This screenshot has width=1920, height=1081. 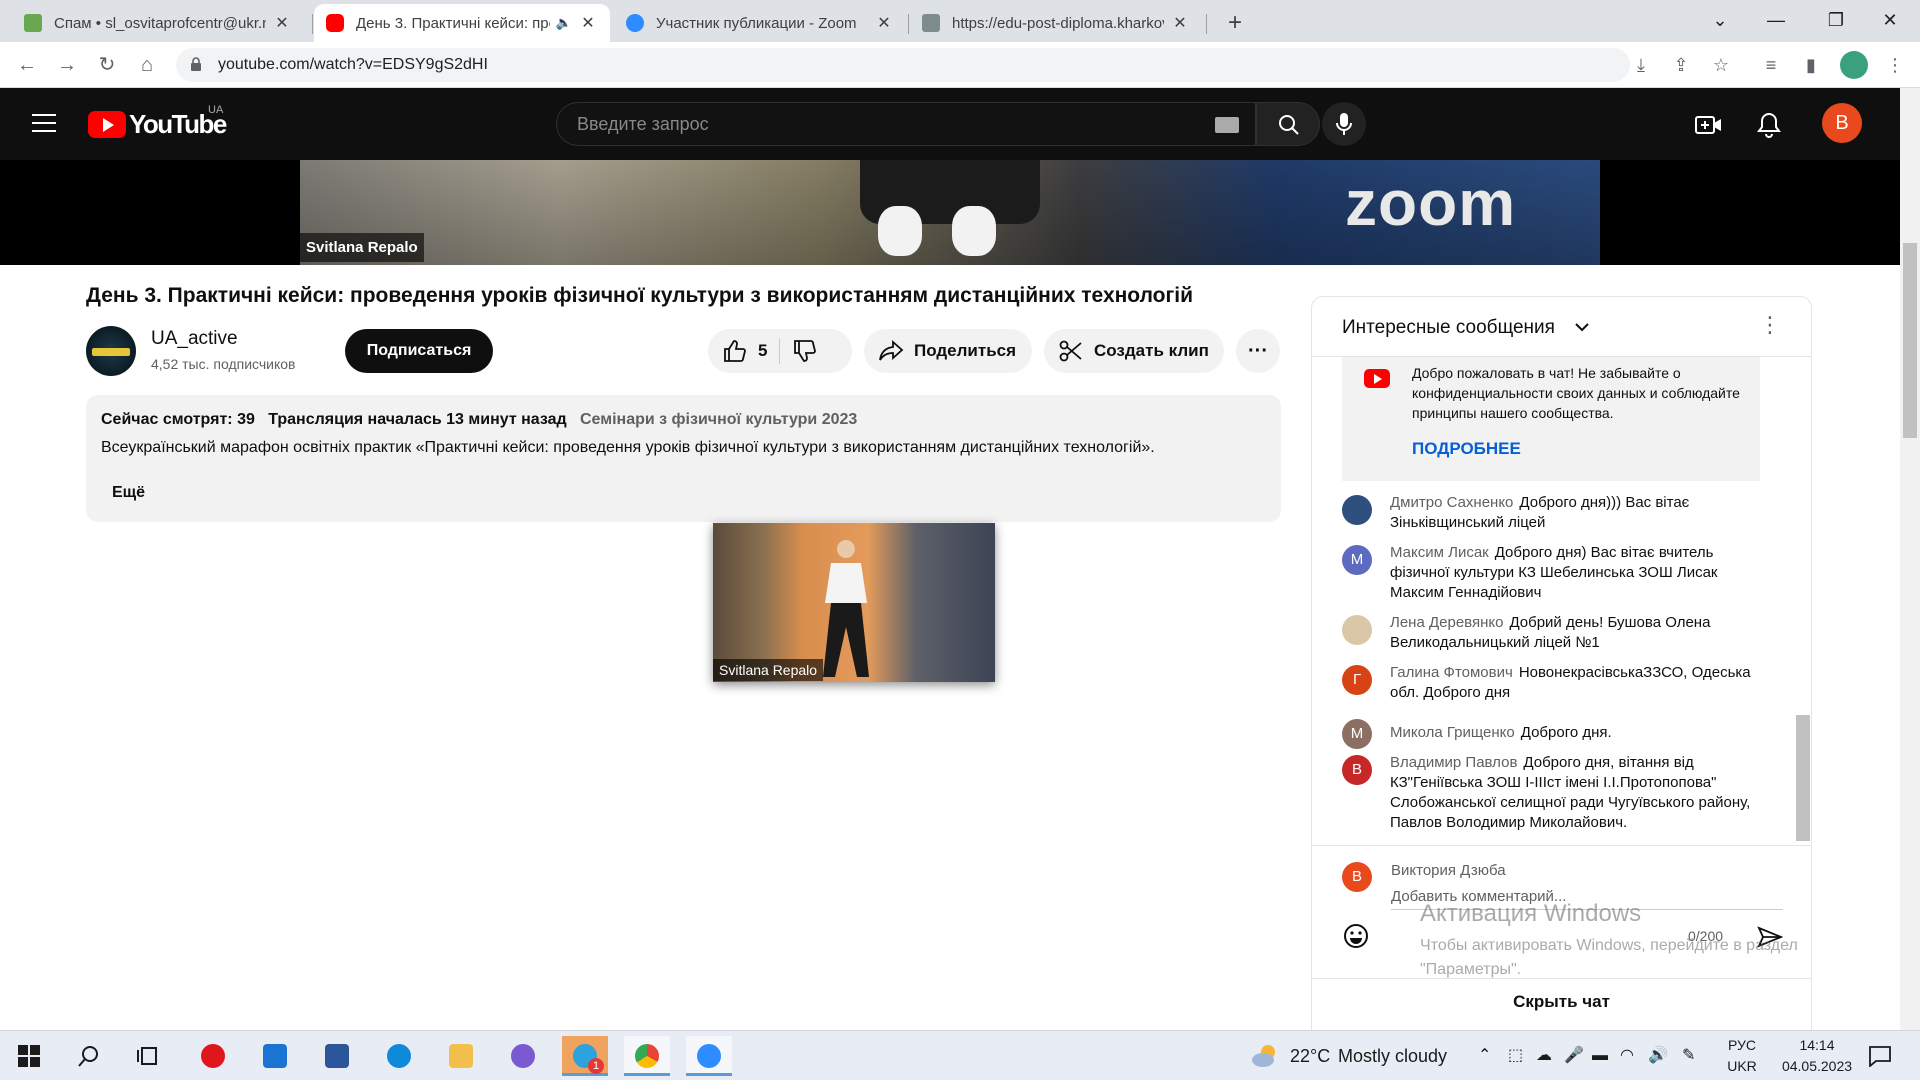 What do you see at coordinates (1811, 65) in the screenshot?
I see `side-panel-icon: ▮` at bounding box center [1811, 65].